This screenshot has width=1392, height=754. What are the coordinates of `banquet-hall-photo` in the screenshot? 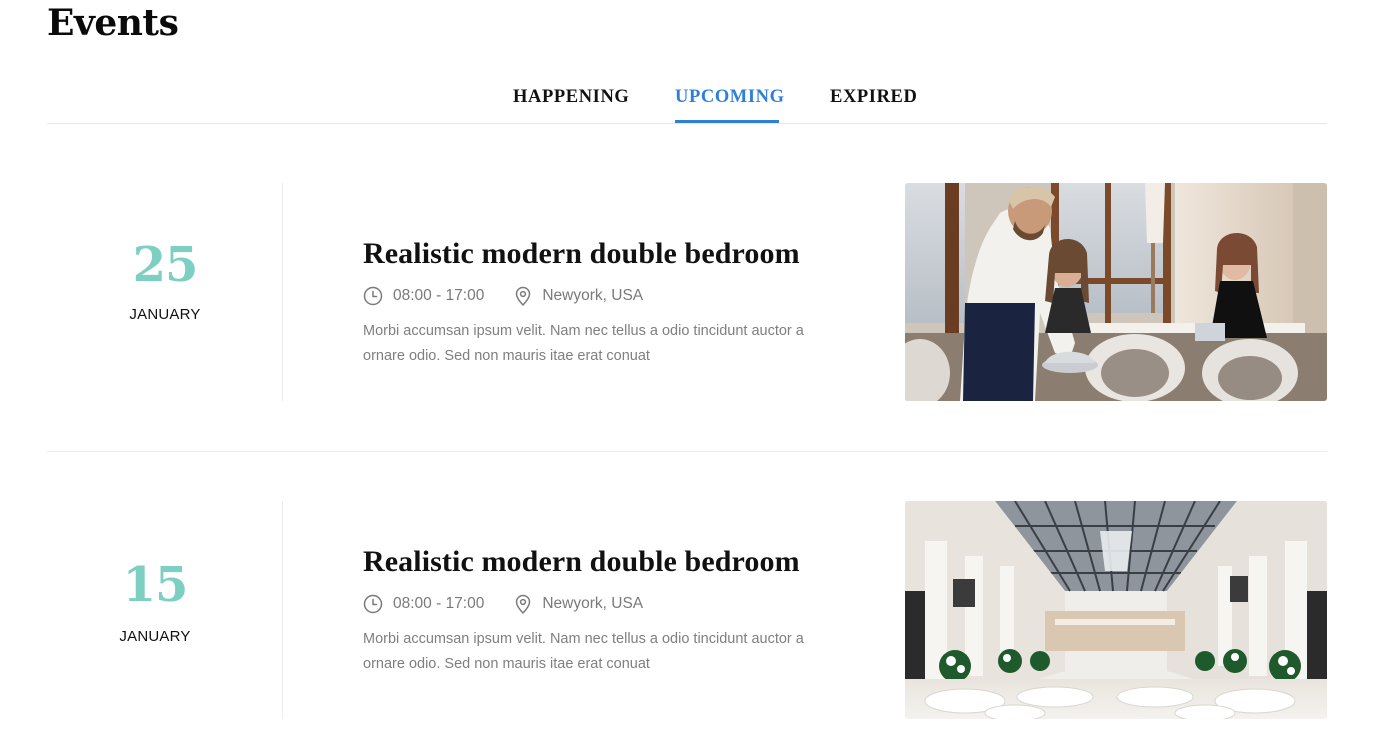 It's located at (1116, 610).